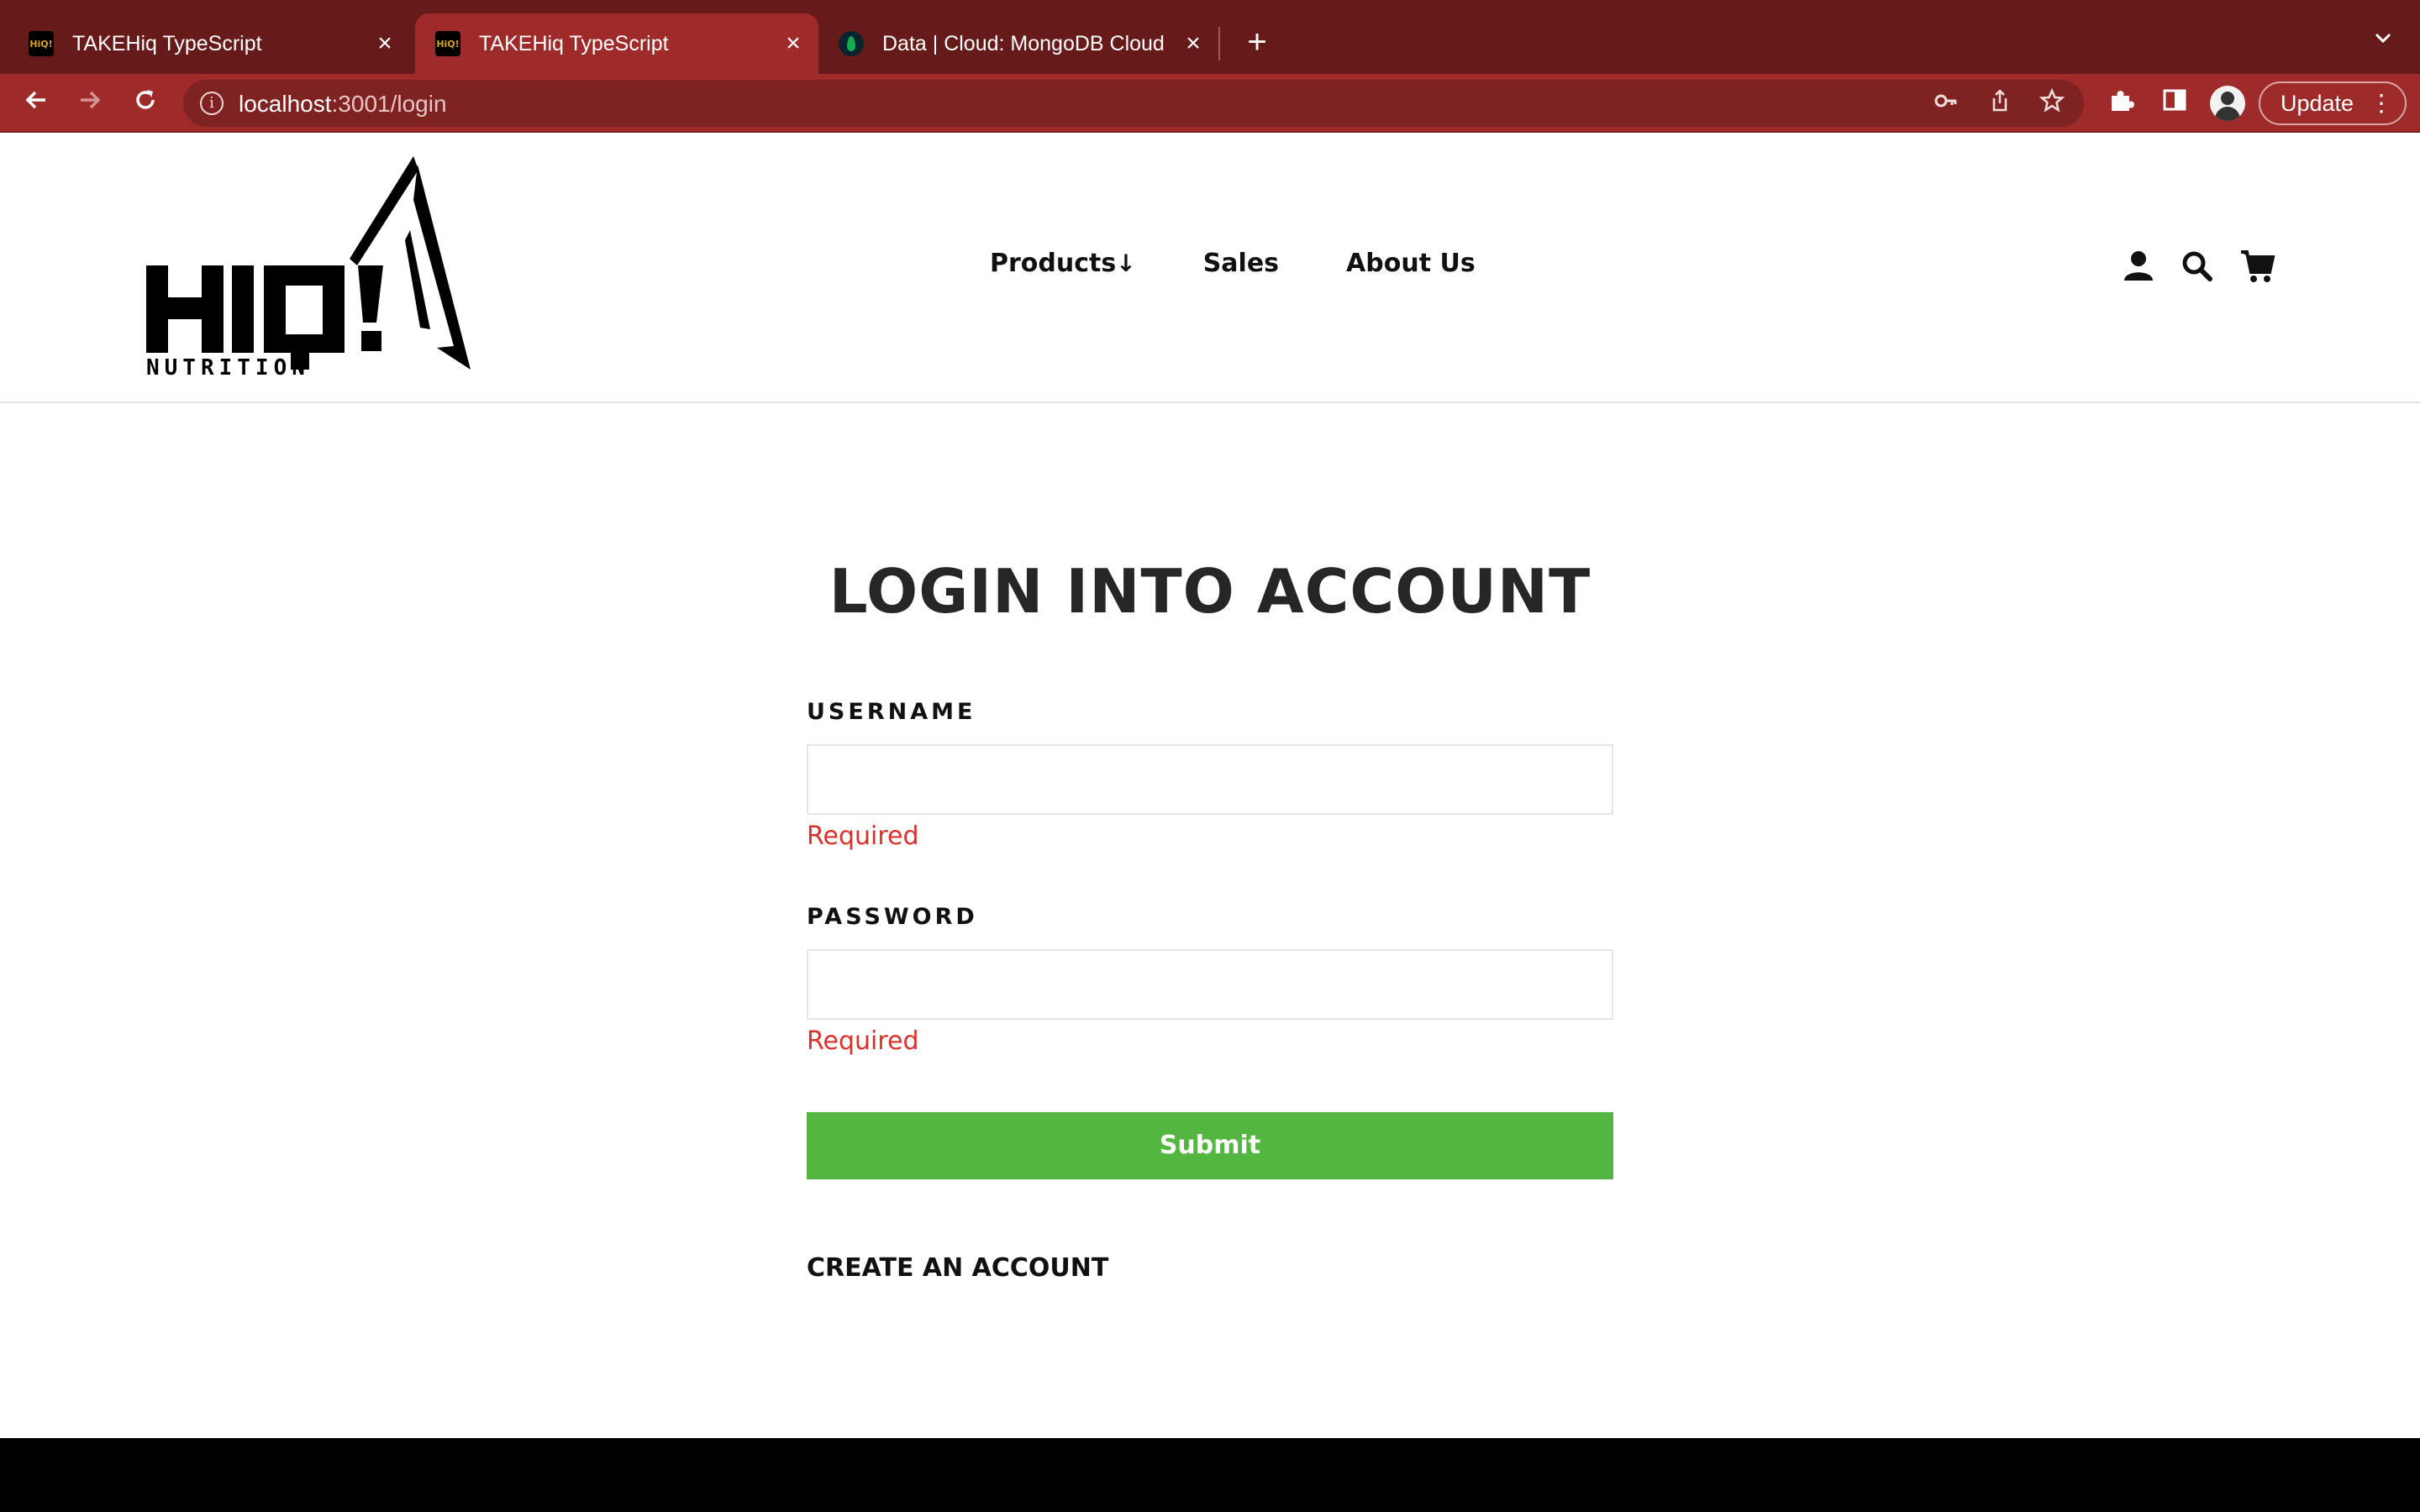 The image size is (2420, 1512). Describe the element at coordinates (1023, 43) in the screenshot. I see `tab-title: Data | Cloud: MongoDB Cloud` at that location.